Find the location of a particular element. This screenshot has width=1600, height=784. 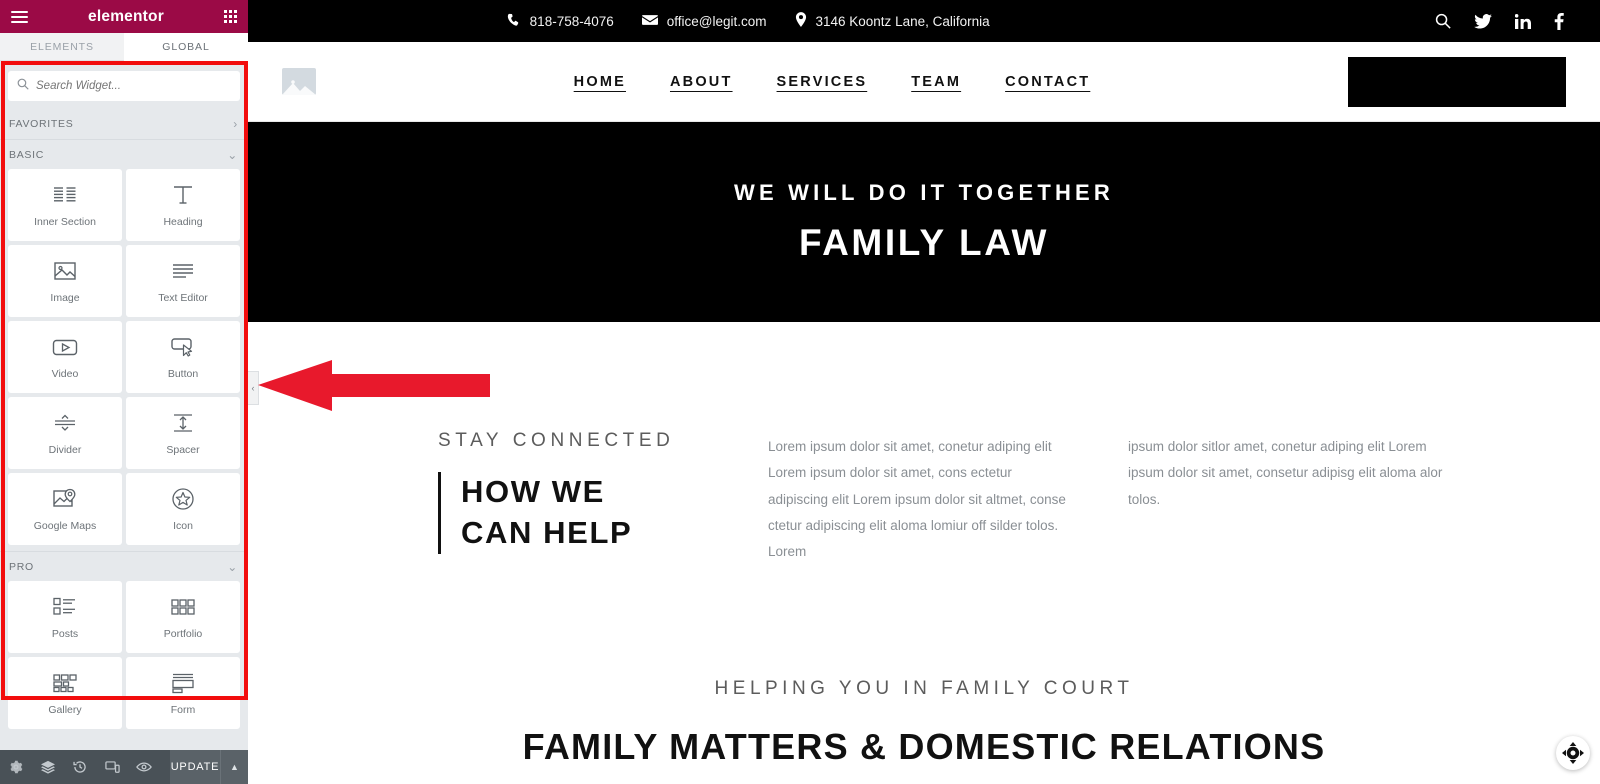

elementor-logo: elementor is located at coordinates (126, 16).